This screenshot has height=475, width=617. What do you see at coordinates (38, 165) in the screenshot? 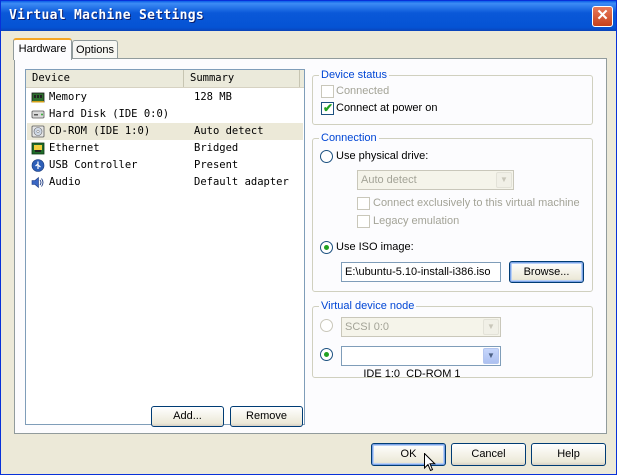
I see `usb-icon` at bounding box center [38, 165].